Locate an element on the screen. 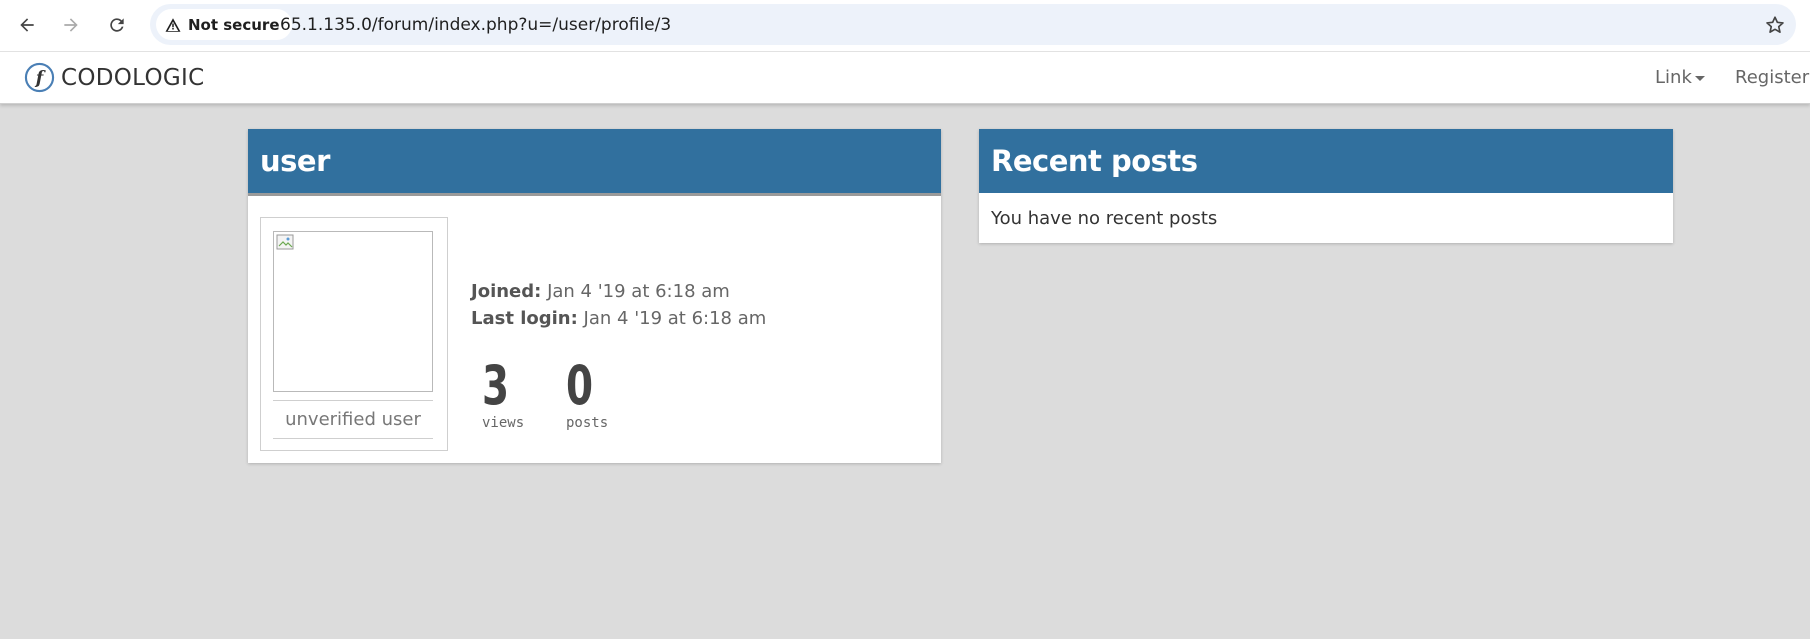 The height and width of the screenshot is (639, 1810). avatar is located at coordinates (353, 311).